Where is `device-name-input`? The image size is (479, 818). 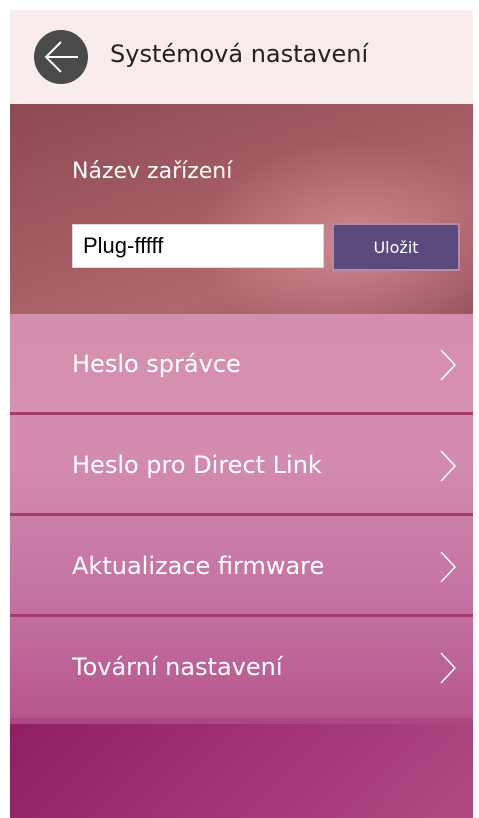
device-name-input is located at coordinates (198, 246).